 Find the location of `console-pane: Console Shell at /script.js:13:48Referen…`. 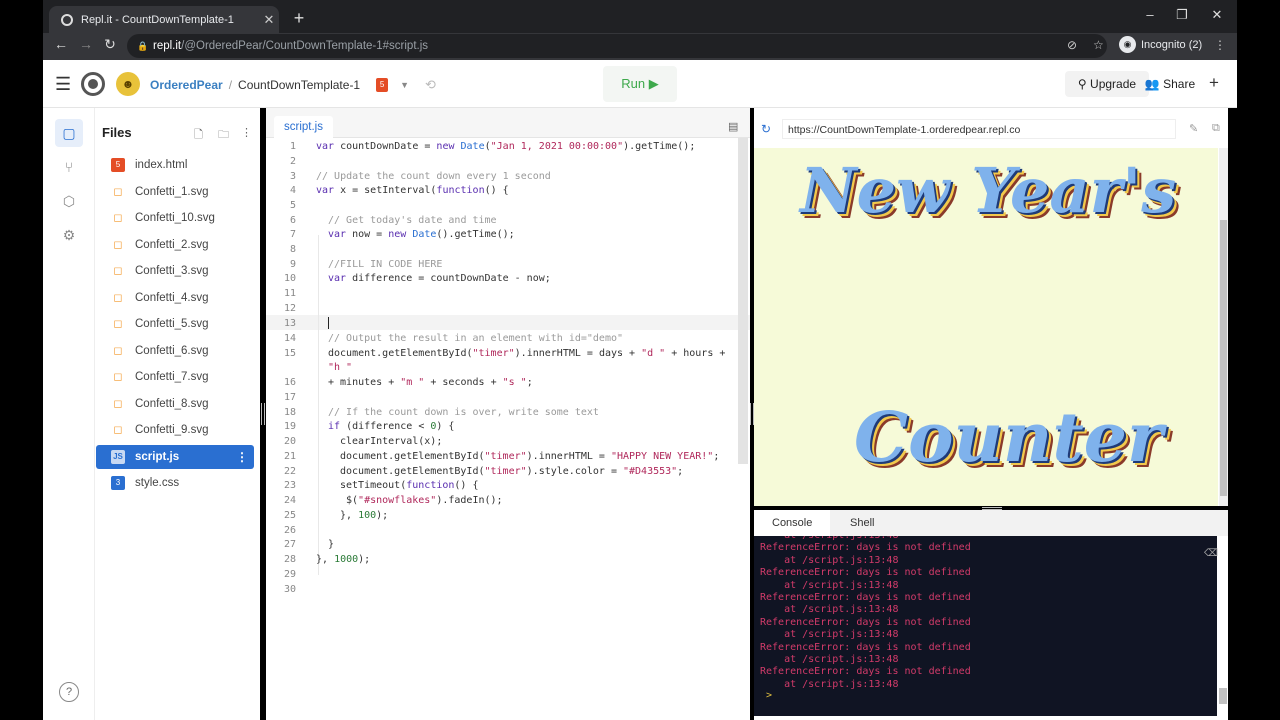

console-pane: Console Shell at /script.js:13:48Referen… is located at coordinates (991, 615).